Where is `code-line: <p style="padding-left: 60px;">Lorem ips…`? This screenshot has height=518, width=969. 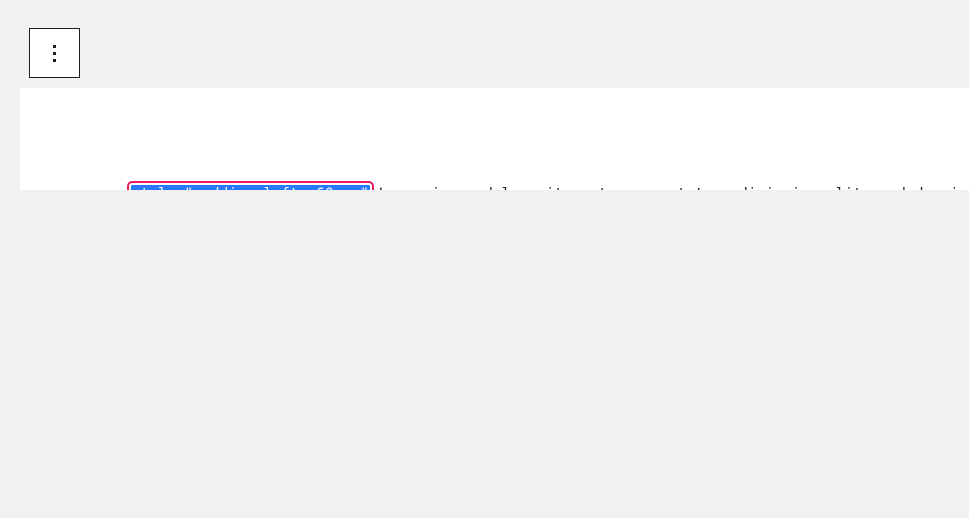 code-line: <p style="padding-left: 60px;">Lorem ips… is located at coordinates (501, 175).